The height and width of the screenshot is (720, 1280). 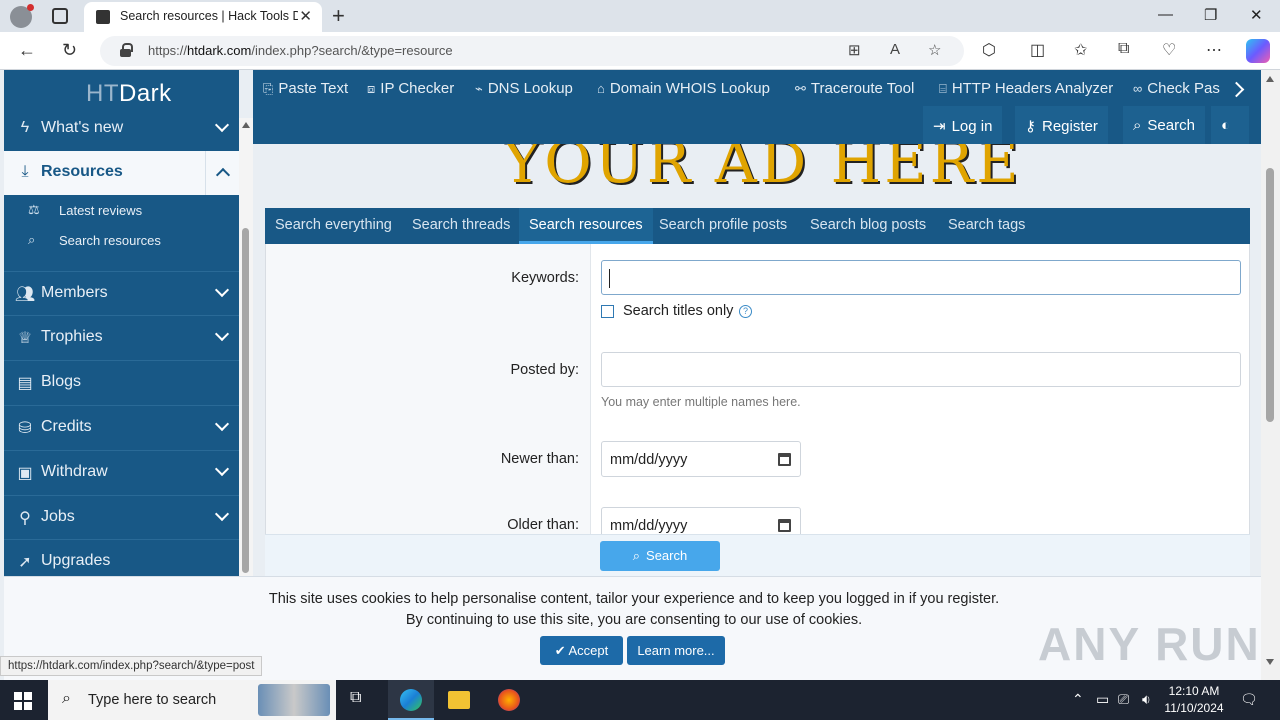 What do you see at coordinates (1123, 49) in the screenshot?
I see `collections-icon: ⧉` at bounding box center [1123, 49].